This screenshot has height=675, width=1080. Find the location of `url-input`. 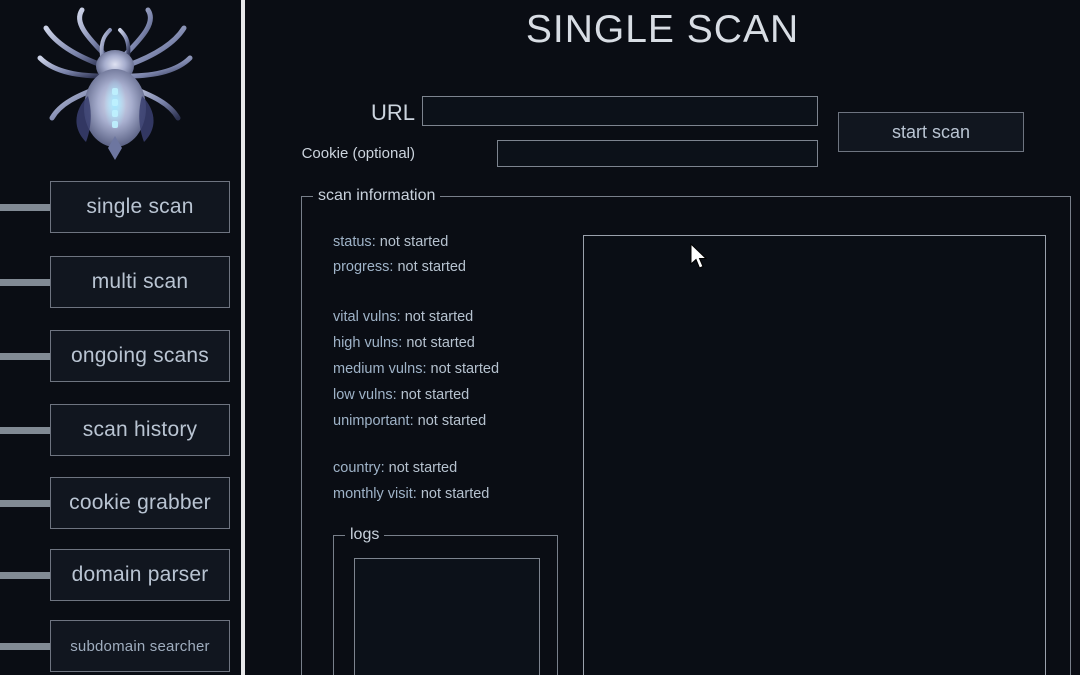

url-input is located at coordinates (620, 111).